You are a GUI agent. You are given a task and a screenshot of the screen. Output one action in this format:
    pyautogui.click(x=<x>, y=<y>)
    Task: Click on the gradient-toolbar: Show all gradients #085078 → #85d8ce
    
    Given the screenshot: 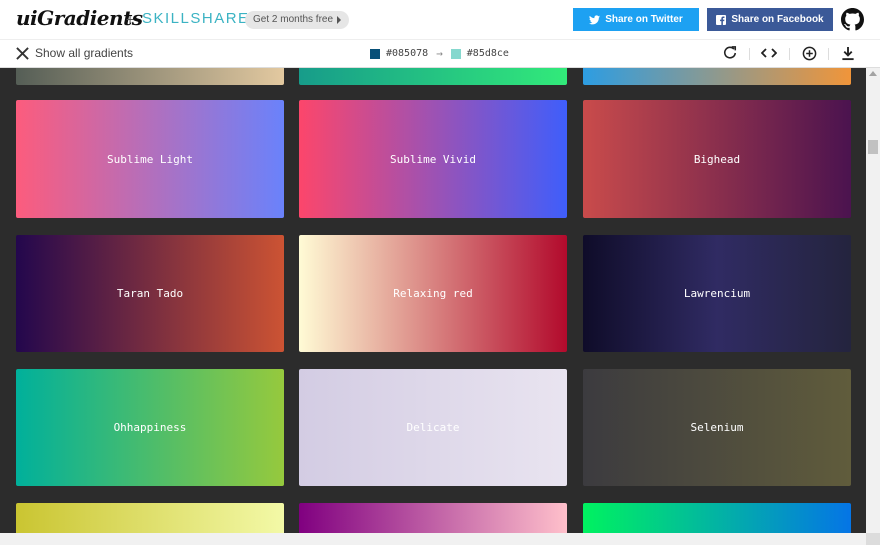 What is the action you would take?
    pyautogui.click(x=440, y=53)
    